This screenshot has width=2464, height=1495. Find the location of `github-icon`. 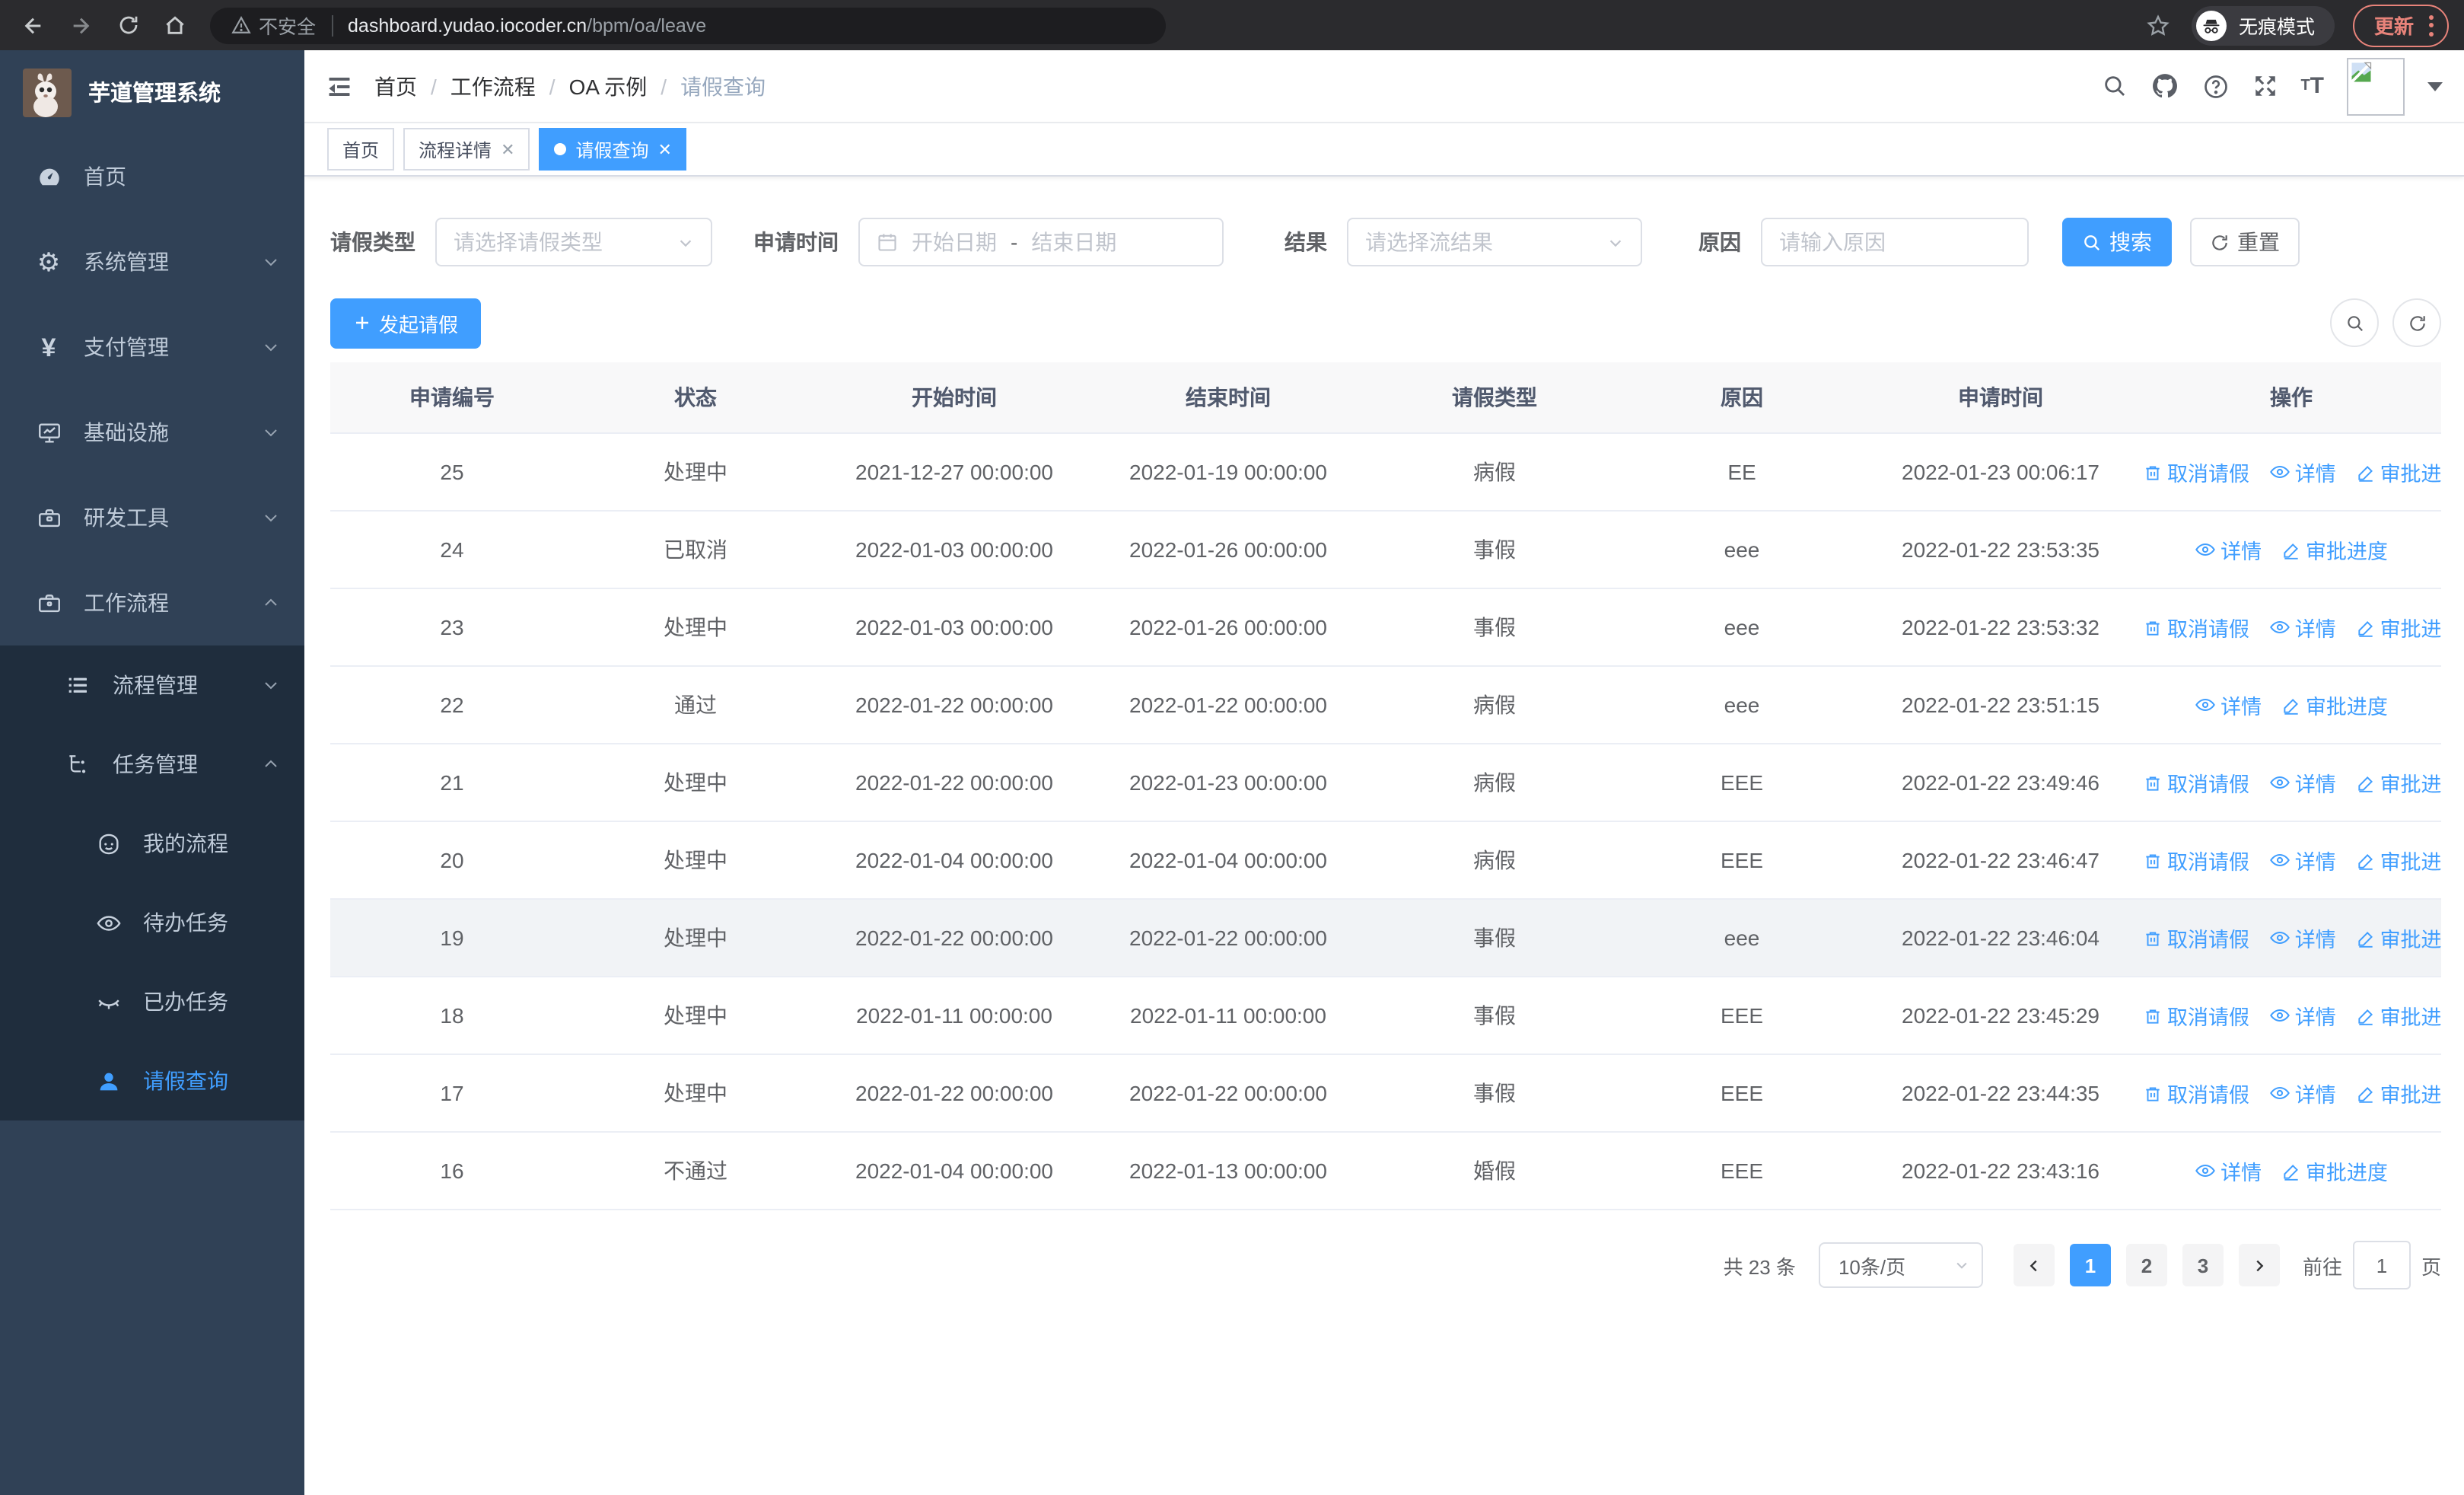

github-icon is located at coordinates (2164, 86).